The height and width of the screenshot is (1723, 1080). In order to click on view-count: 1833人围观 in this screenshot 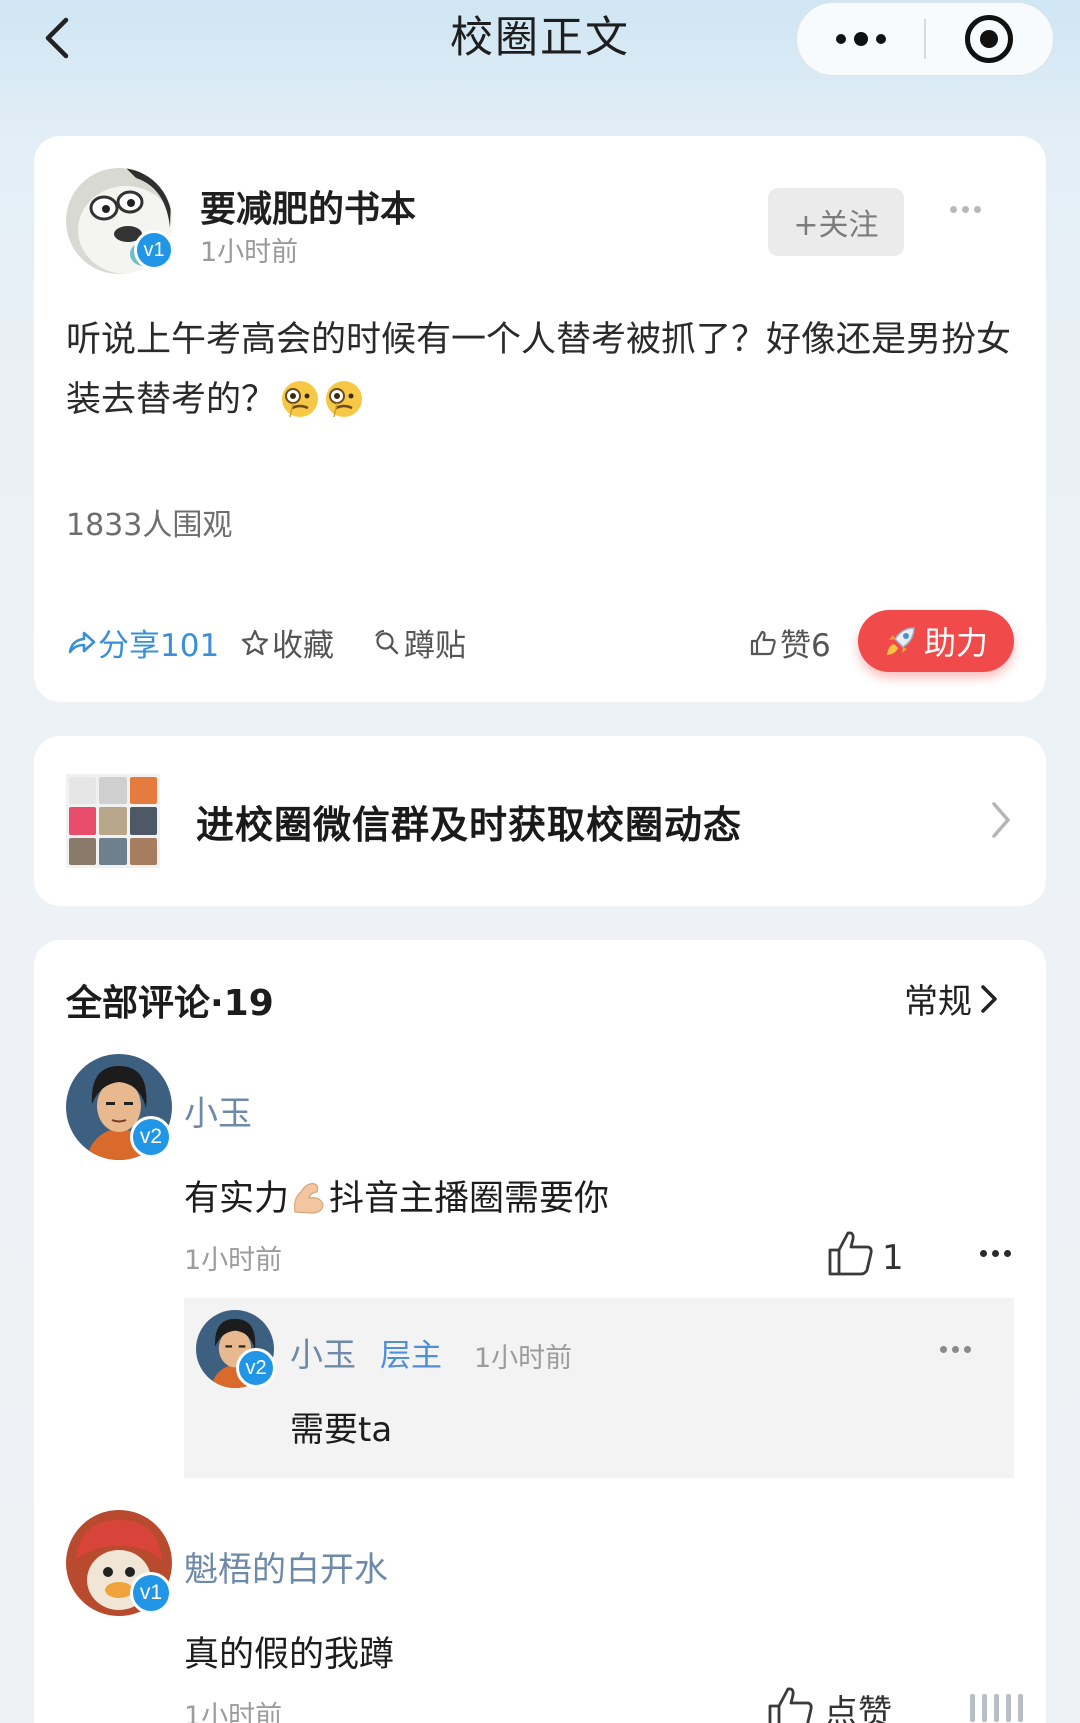, I will do `click(149, 525)`.